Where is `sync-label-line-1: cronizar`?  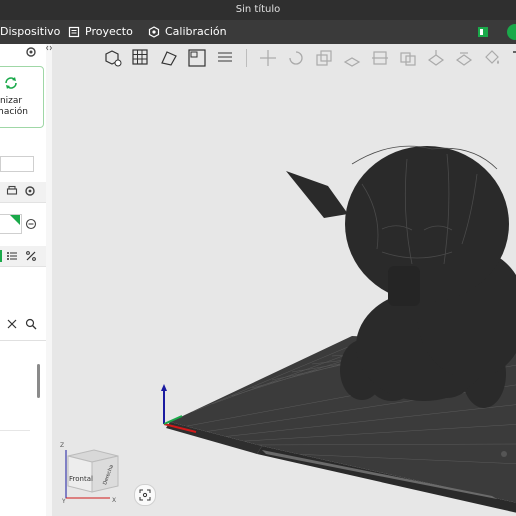 sync-label-line-1: cronizar is located at coordinates (11, 101).